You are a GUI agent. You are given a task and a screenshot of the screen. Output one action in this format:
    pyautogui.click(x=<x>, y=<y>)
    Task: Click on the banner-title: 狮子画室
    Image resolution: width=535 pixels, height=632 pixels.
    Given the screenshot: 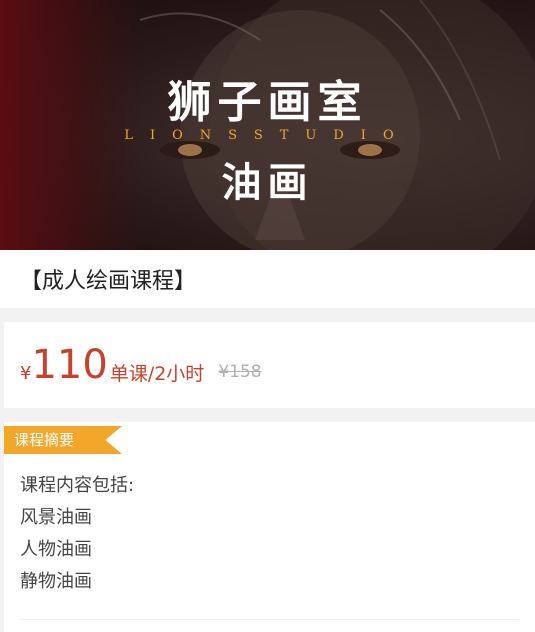 What is the action you would take?
    pyautogui.click(x=267, y=102)
    